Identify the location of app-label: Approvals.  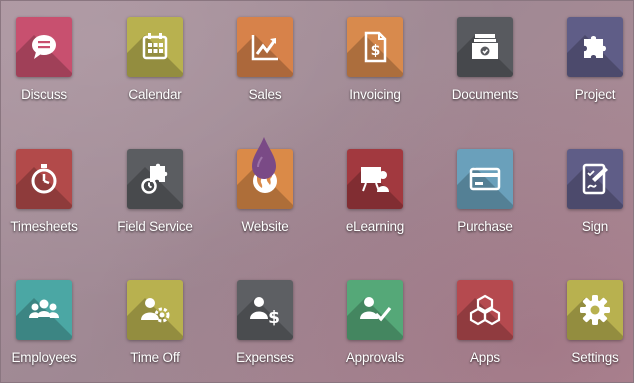
(375, 357).